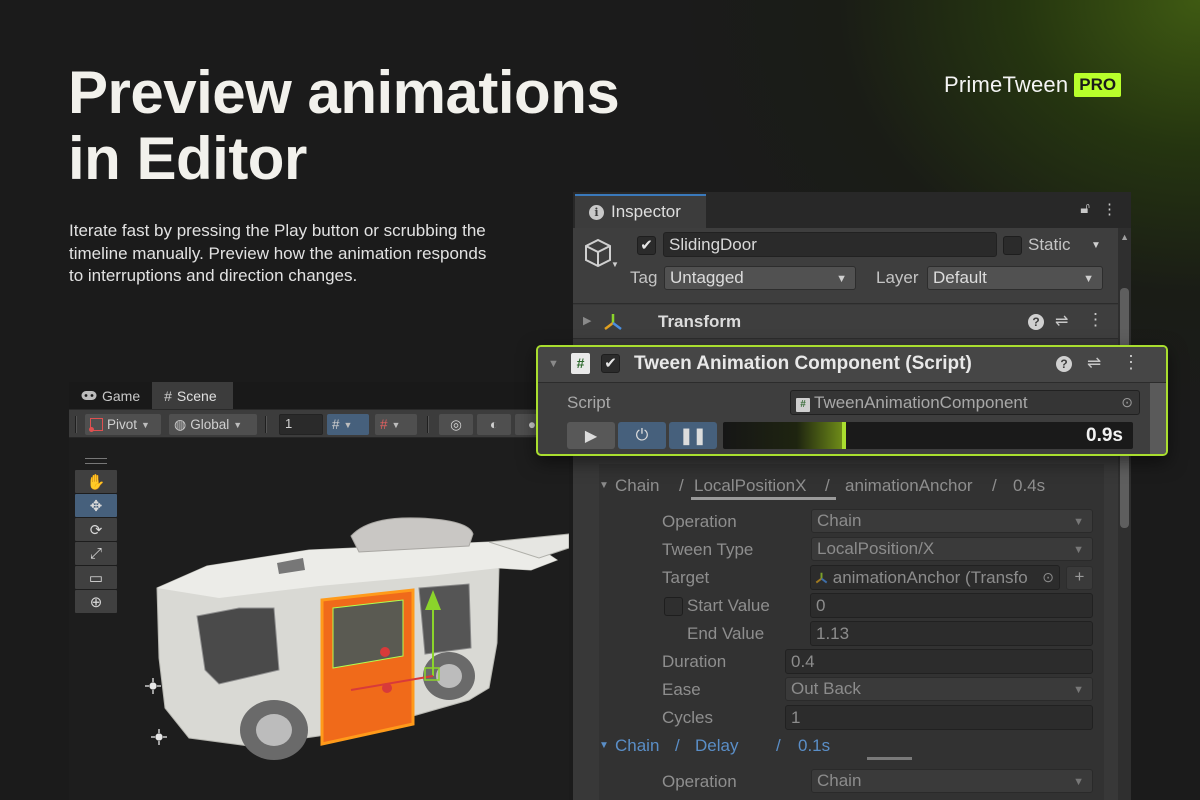  Describe the element at coordinates (803, 405) in the screenshot. I see `script-icon: #` at that location.